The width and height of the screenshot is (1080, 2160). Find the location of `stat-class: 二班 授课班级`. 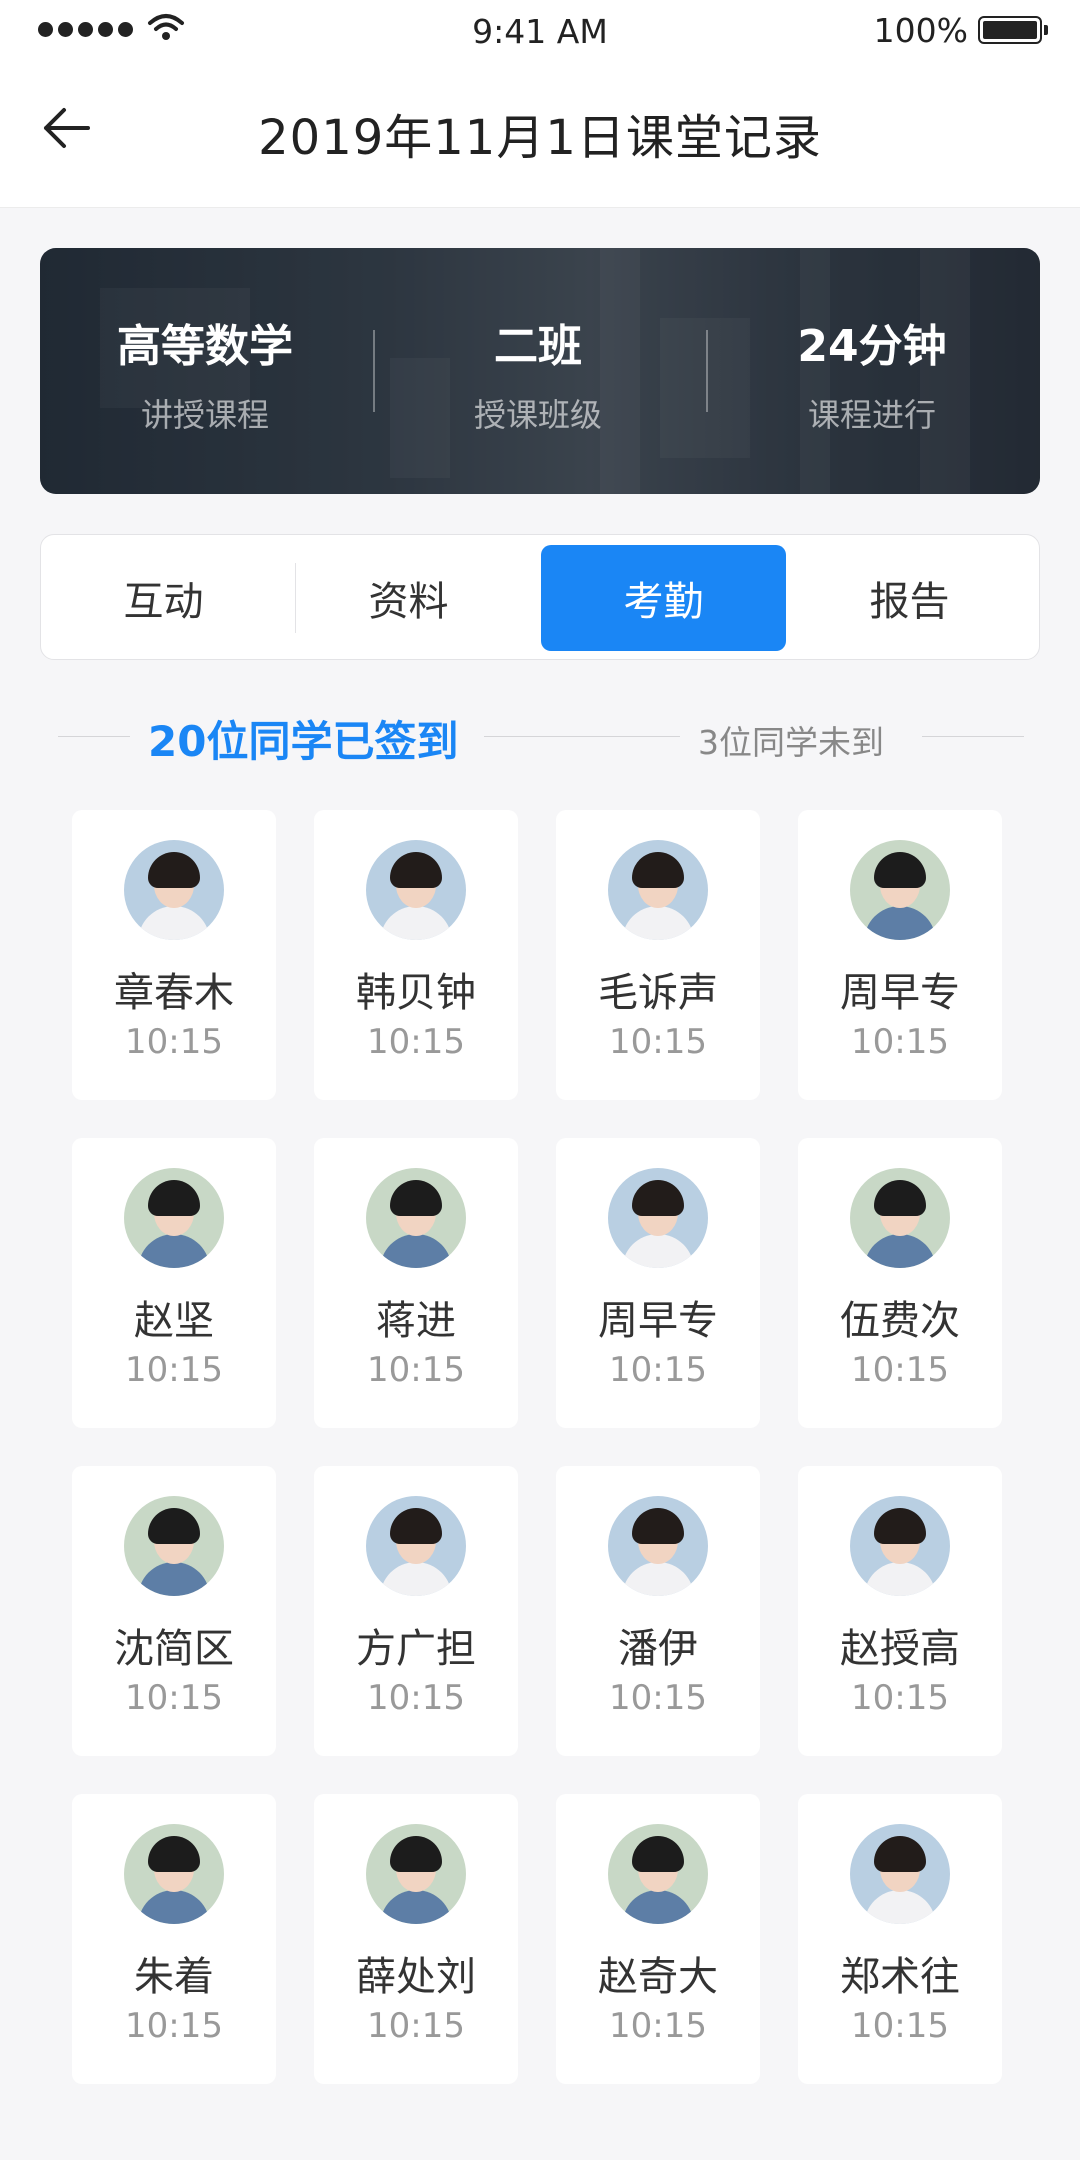

stat-class: 二班 授课班级 is located at coordinates (538, 373).